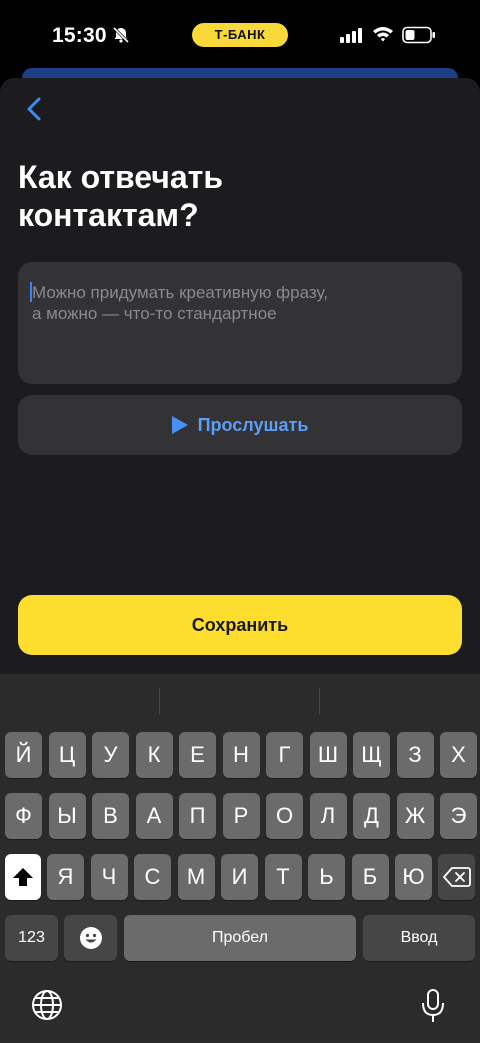 The width and height of the screenshot is (480, 1043). What do you see at coordinates (240, 938) in the screenshot?
I see `space-key: Пробел` at bounding box center [240, 938].